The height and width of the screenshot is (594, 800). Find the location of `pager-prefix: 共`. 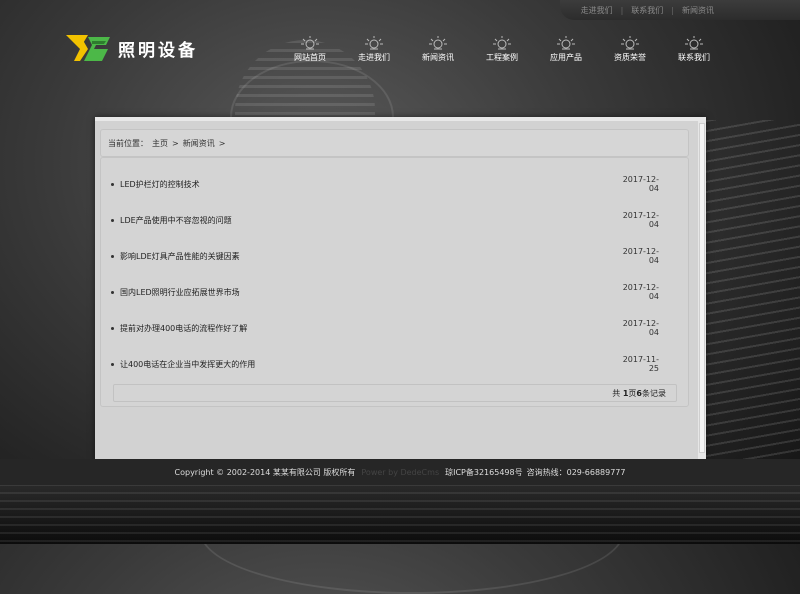

pager-prefix: 共 is located at coordinates (616, 393).